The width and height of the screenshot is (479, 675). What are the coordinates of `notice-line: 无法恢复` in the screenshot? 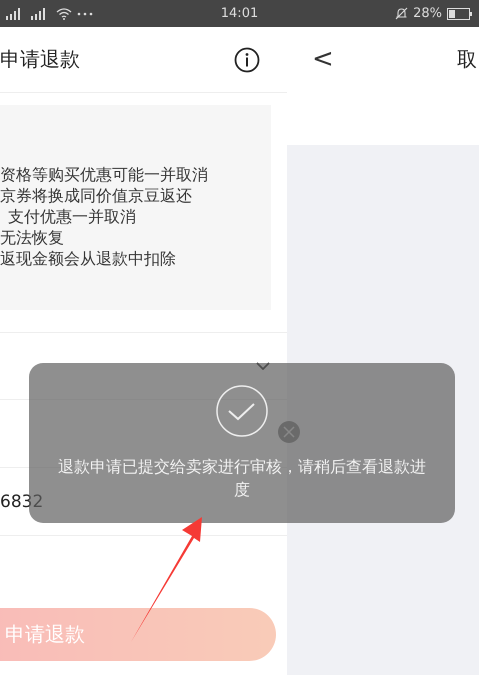 It's located at (32, 237).